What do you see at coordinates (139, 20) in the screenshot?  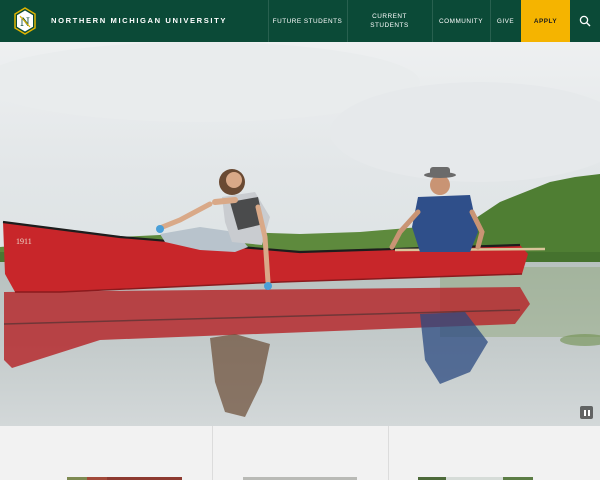 I see `university-name: NORTHERN MICHIGAN UNIVERSITY` at bounding box center [139, 20].